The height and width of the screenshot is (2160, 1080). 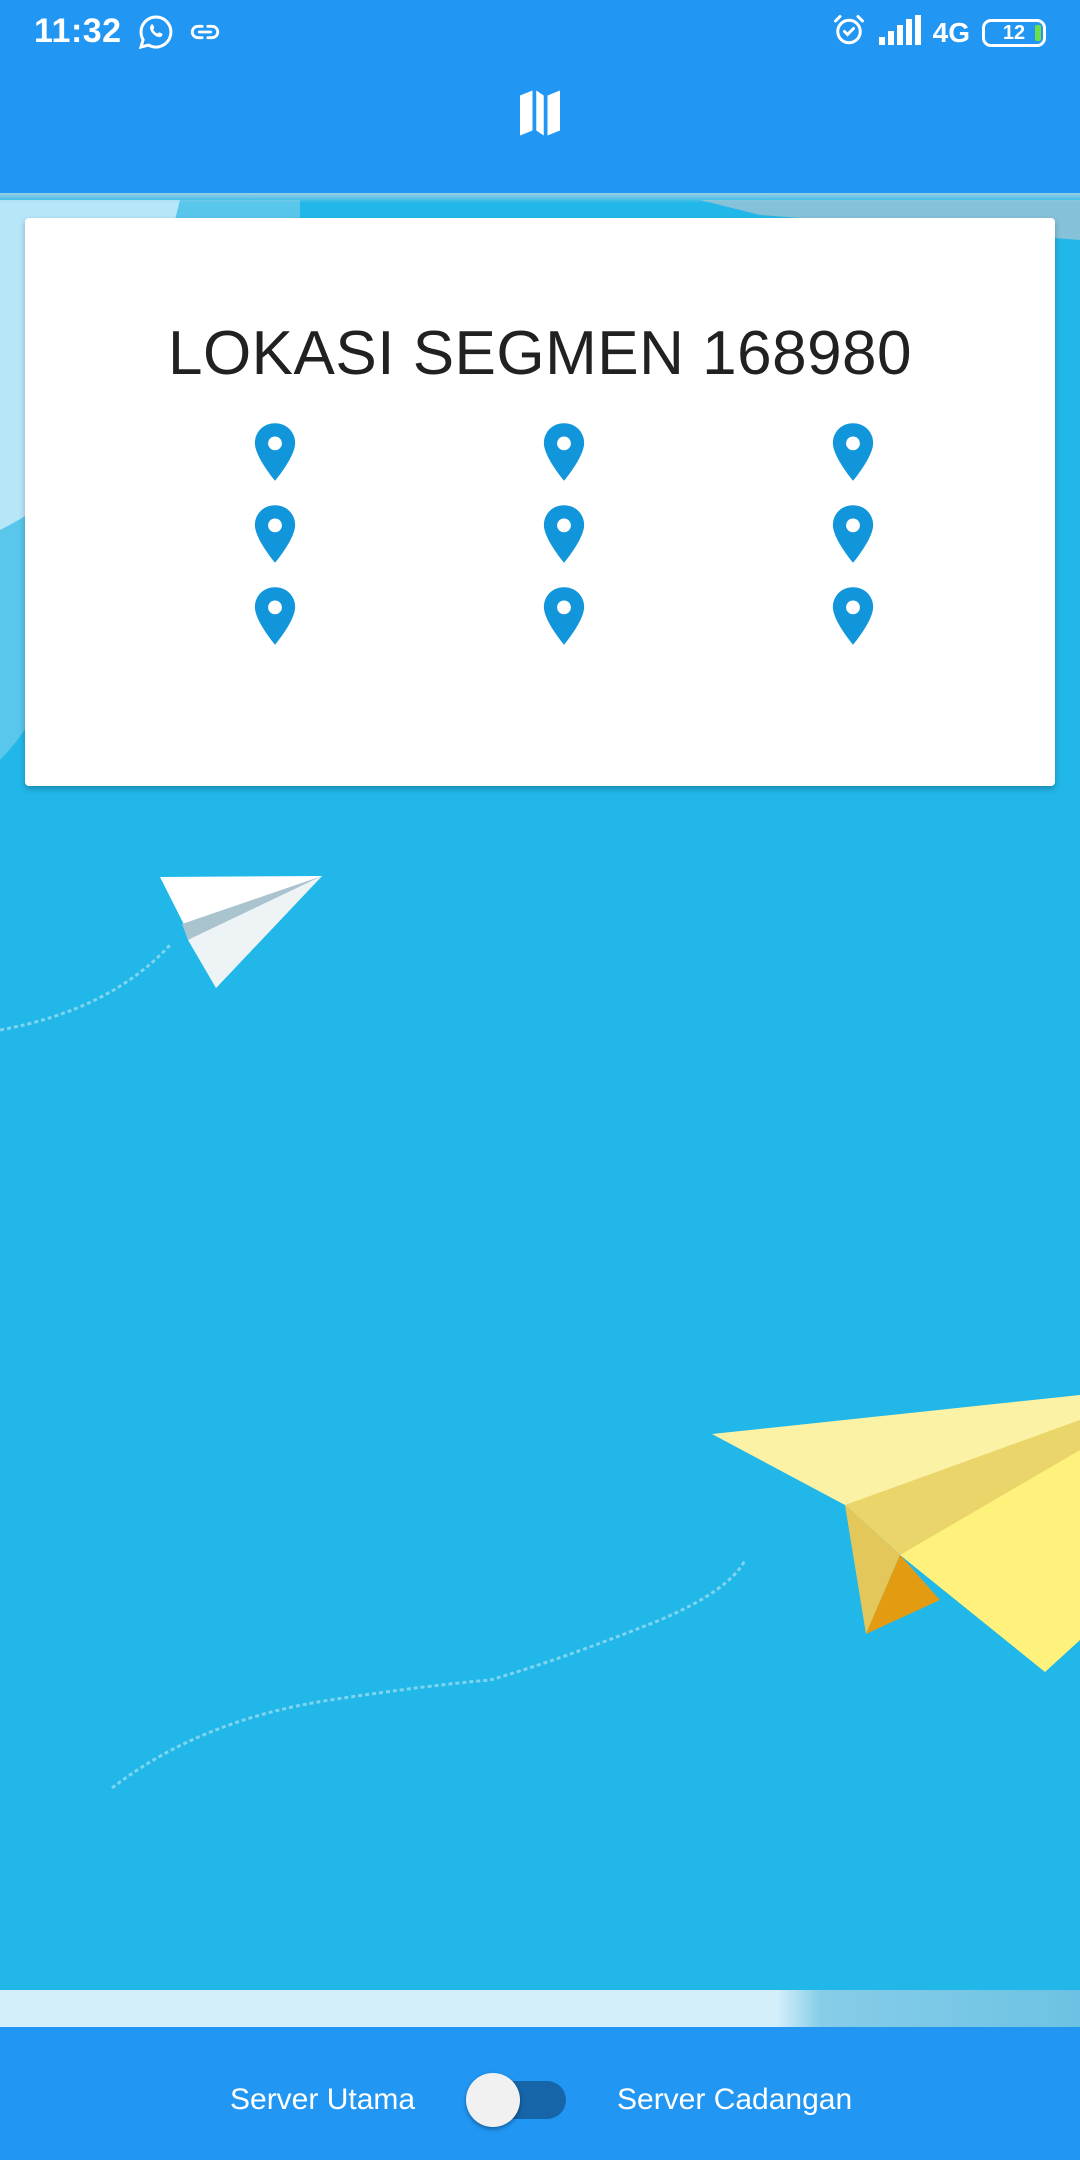 What do you see at coordinates (735, 2099) in the screenshot?
I see `server-cadangan-label: Server Cadangan` at bounding box center [735, 2099].